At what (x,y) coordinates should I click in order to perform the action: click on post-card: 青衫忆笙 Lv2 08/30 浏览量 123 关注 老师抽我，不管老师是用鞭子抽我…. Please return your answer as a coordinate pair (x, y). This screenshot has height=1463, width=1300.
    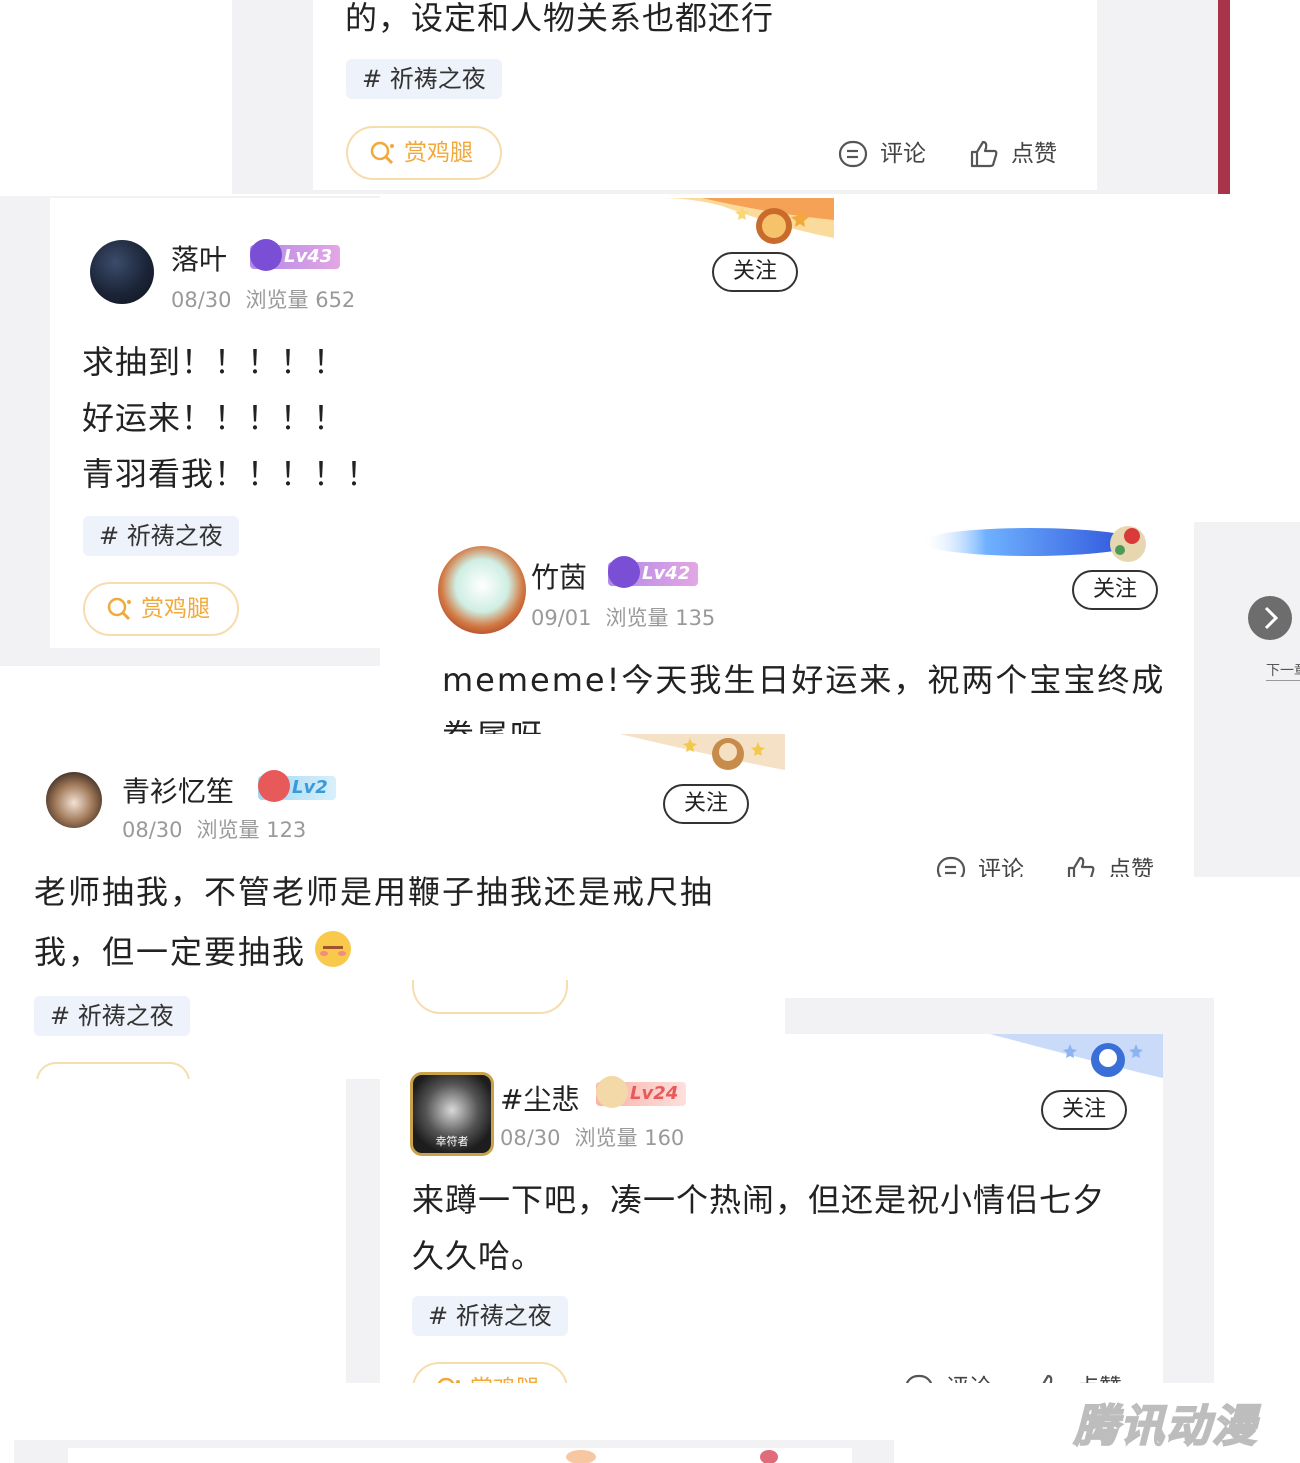
    Looking at the image, I should click on (392, 906).